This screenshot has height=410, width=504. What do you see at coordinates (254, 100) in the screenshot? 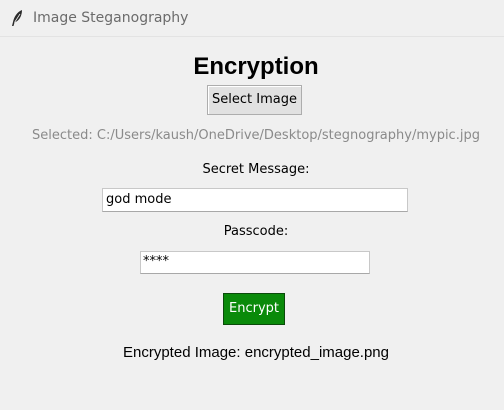
I see `select-image-button: Select Image` at bounding box center [254, 100].